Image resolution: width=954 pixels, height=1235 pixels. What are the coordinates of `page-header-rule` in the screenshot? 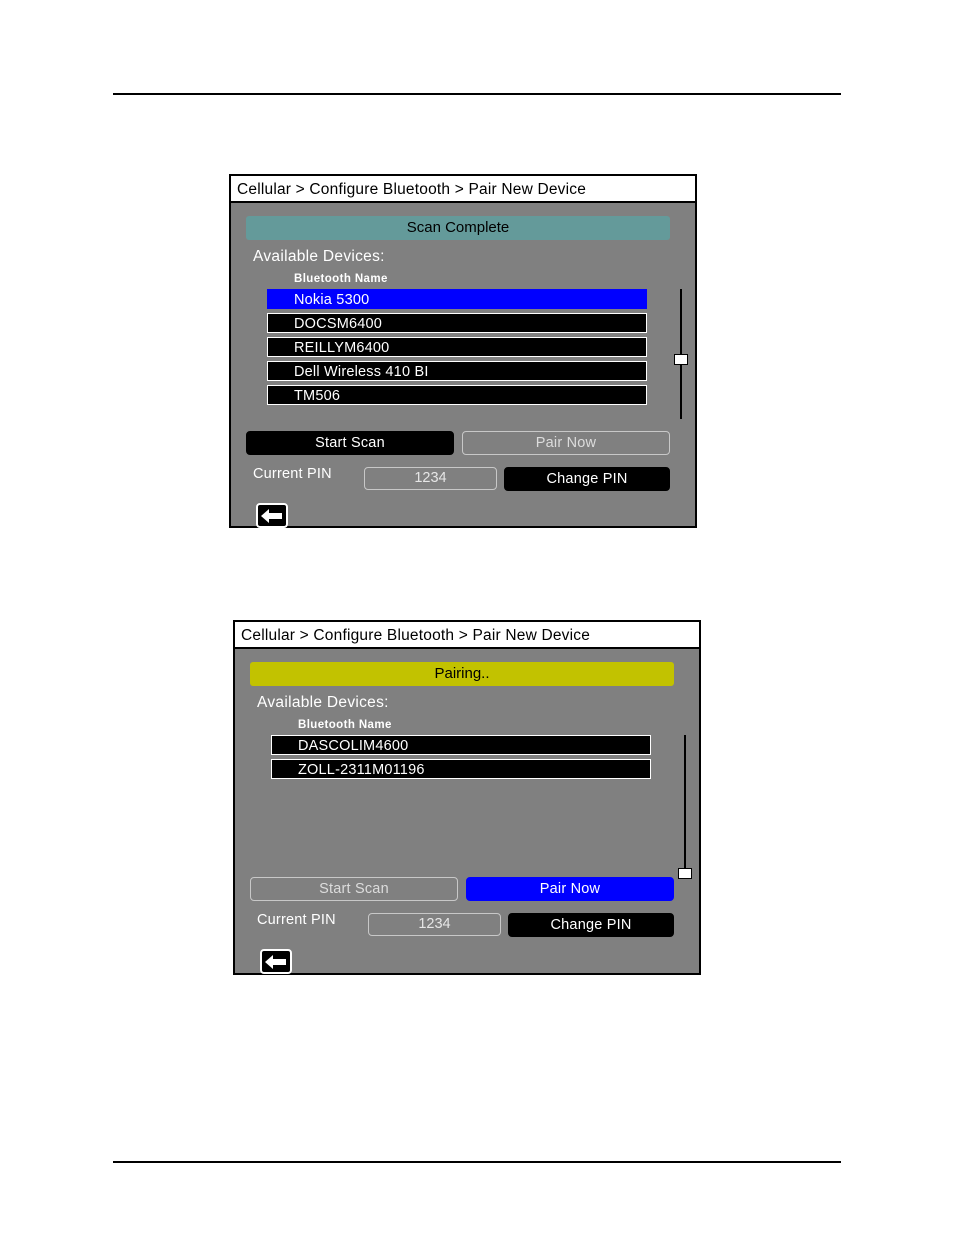 It's located at (477, 94).